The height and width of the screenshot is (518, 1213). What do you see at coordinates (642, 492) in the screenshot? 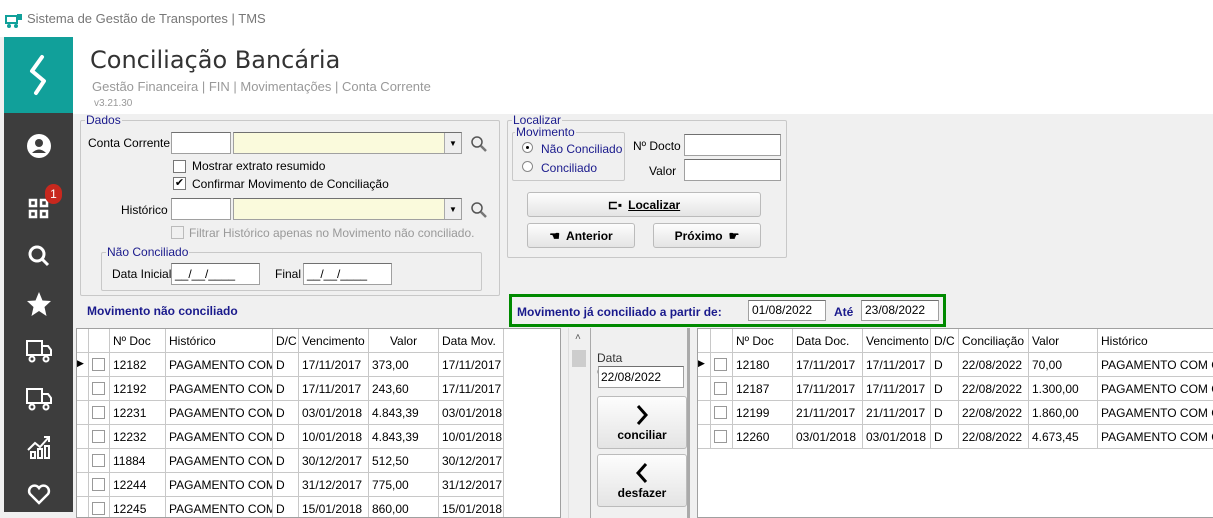
I see `desfazer-button-label: desfazer` at bounding box center [642, 492].